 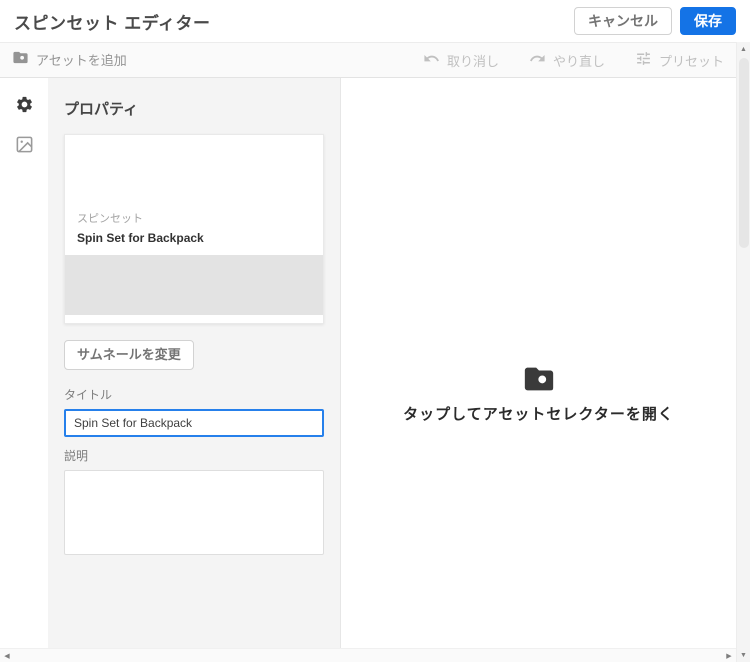 What do you see at coordinates (81, 59) in the screenshot?
I see `add-asset-label: アセットを追加` at bounding box center [81, 59].